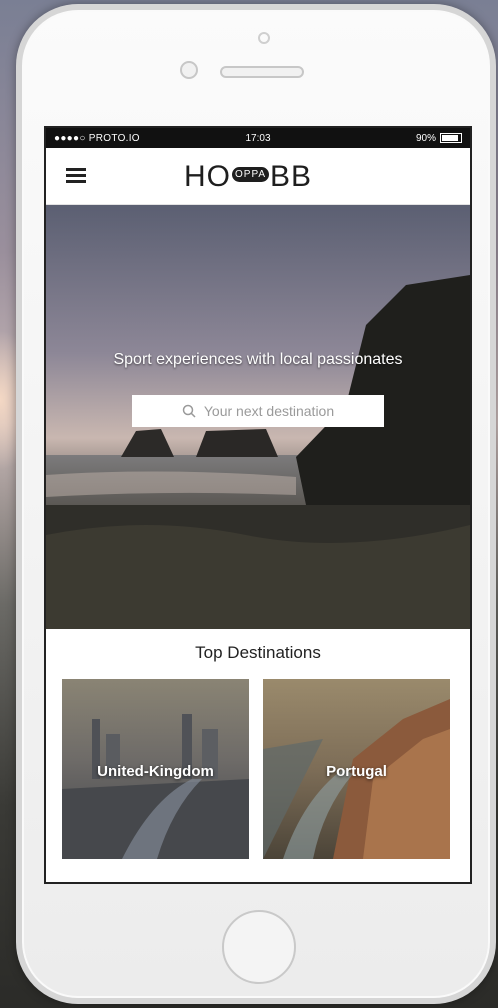 The height and width of the screenshot is (1008, 498). I want to click on logo-text-mid: OPPA, so click(251, 174).